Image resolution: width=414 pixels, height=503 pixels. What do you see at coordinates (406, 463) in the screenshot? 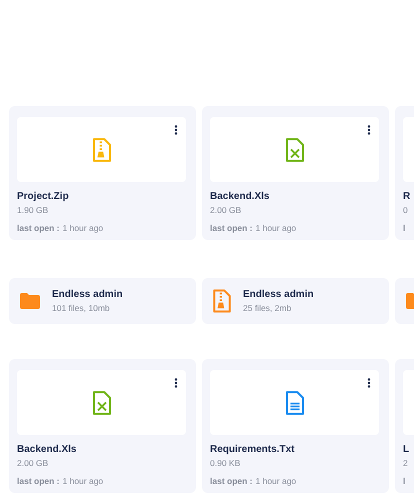
I see `file-size: 2` at bounding box center [406, 463].